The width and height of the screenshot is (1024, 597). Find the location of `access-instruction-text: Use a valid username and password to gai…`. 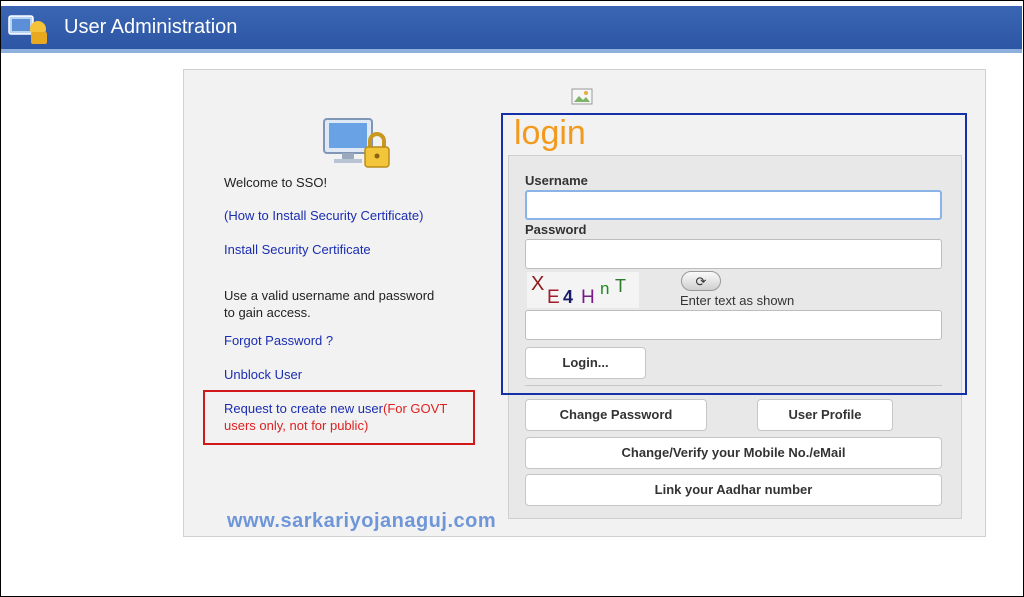

access-instruction-text: Use a valid username and password to gai… is located at coordinates (329, 304).